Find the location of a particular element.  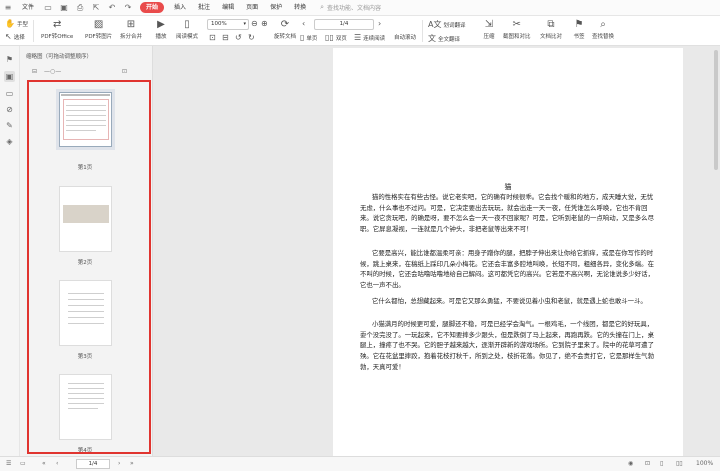

side-icon-strip: ⚑ ▣ ▭ ⊘ ✎ ◈ is located at coordinates (10, 251).